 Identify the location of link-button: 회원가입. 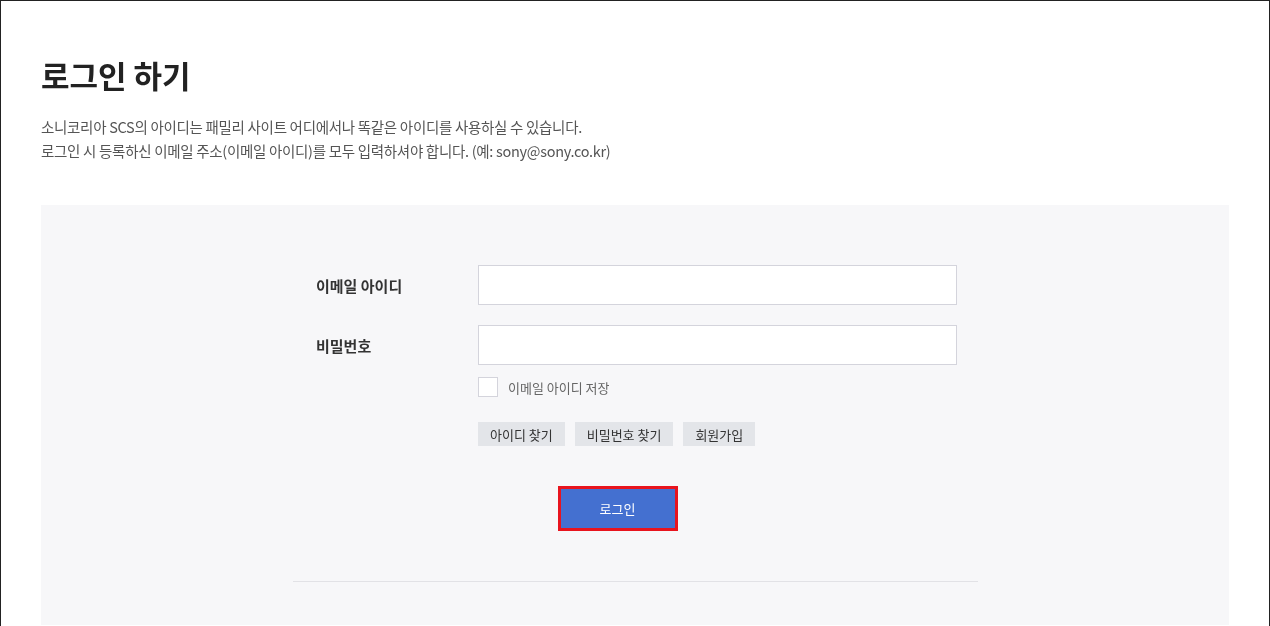
(719, 434).